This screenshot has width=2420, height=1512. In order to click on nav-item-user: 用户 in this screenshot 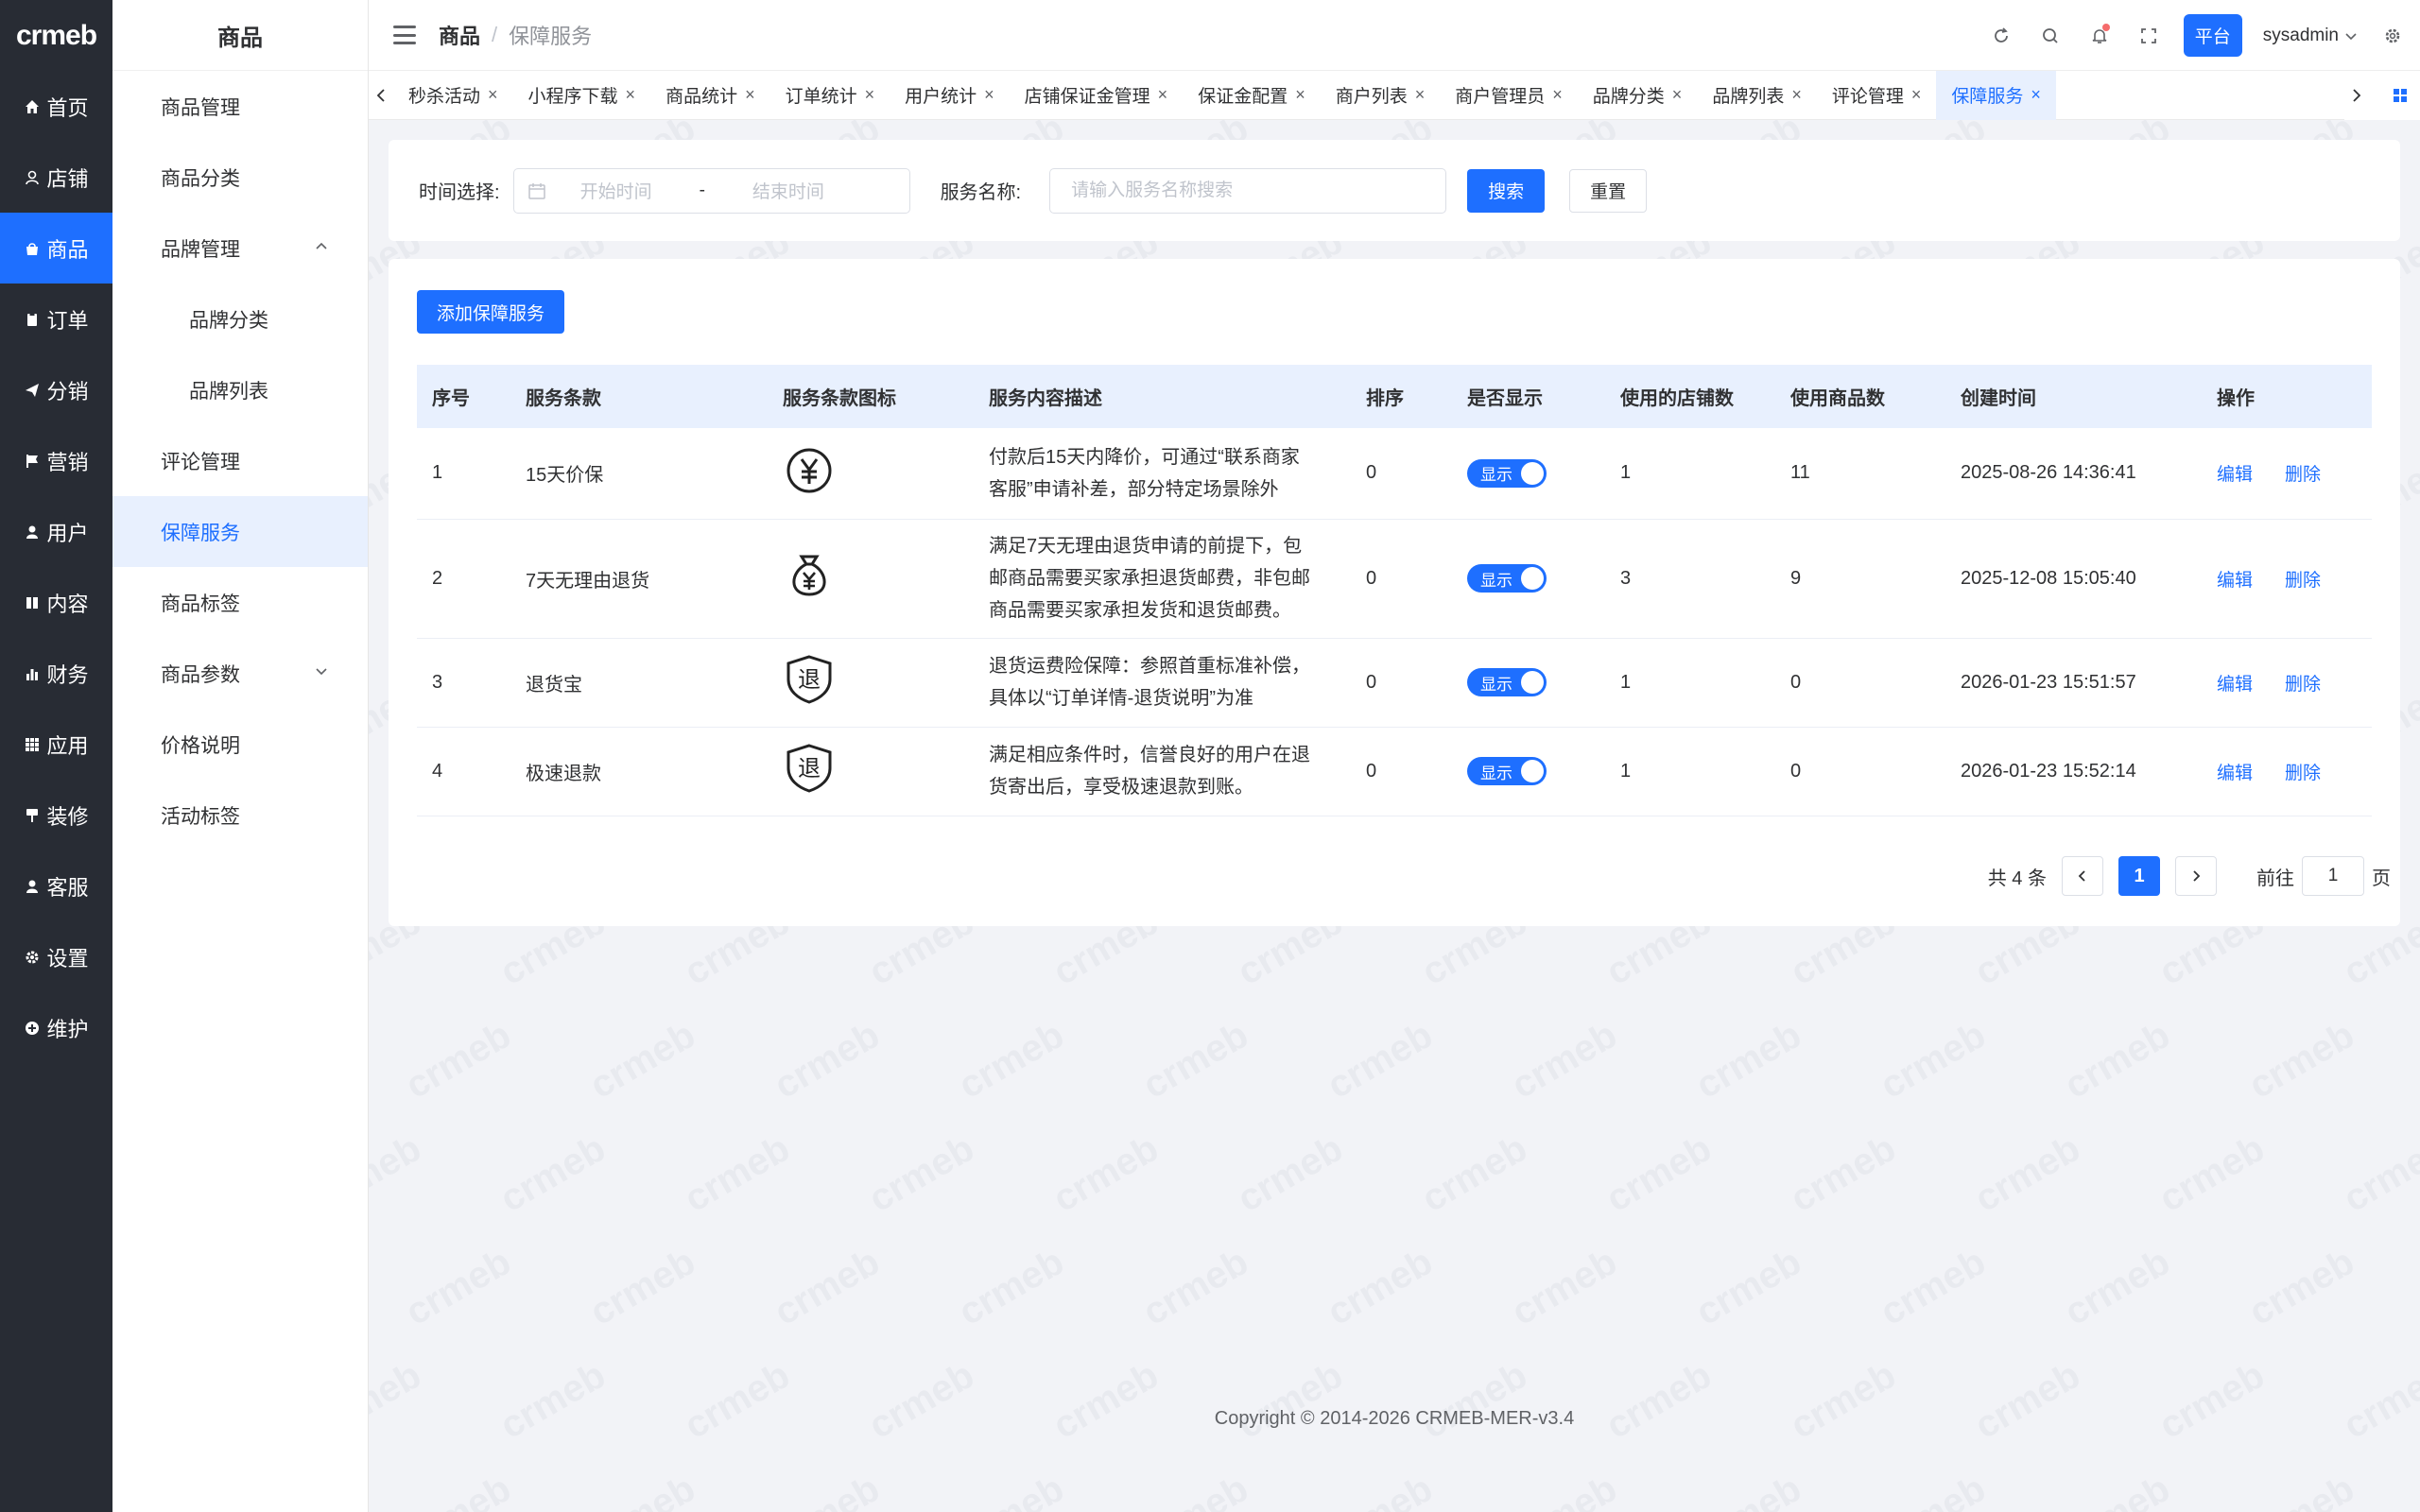, I will do `click(56, 531)`.